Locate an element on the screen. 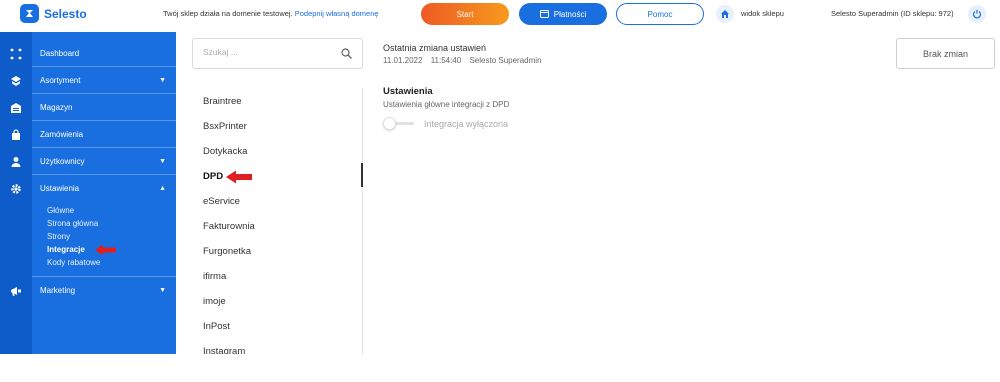 Image resolution: width=1000 pixels, height=382 pixels. payments-button: Płatności is located at coordinates (563, 14).